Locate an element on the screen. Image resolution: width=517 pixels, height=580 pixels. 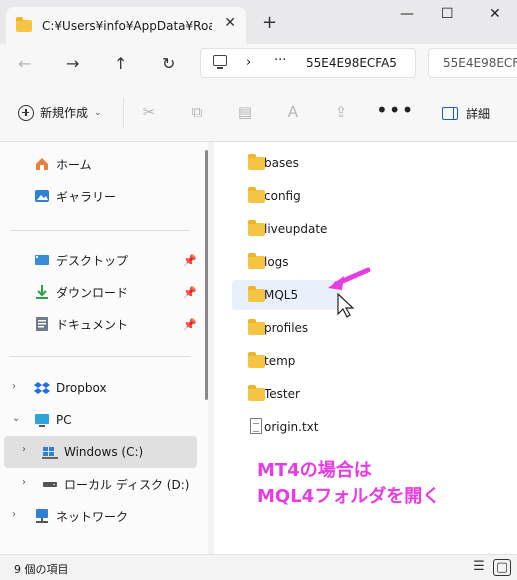
pc-icon is located at coordinates (42, 420).